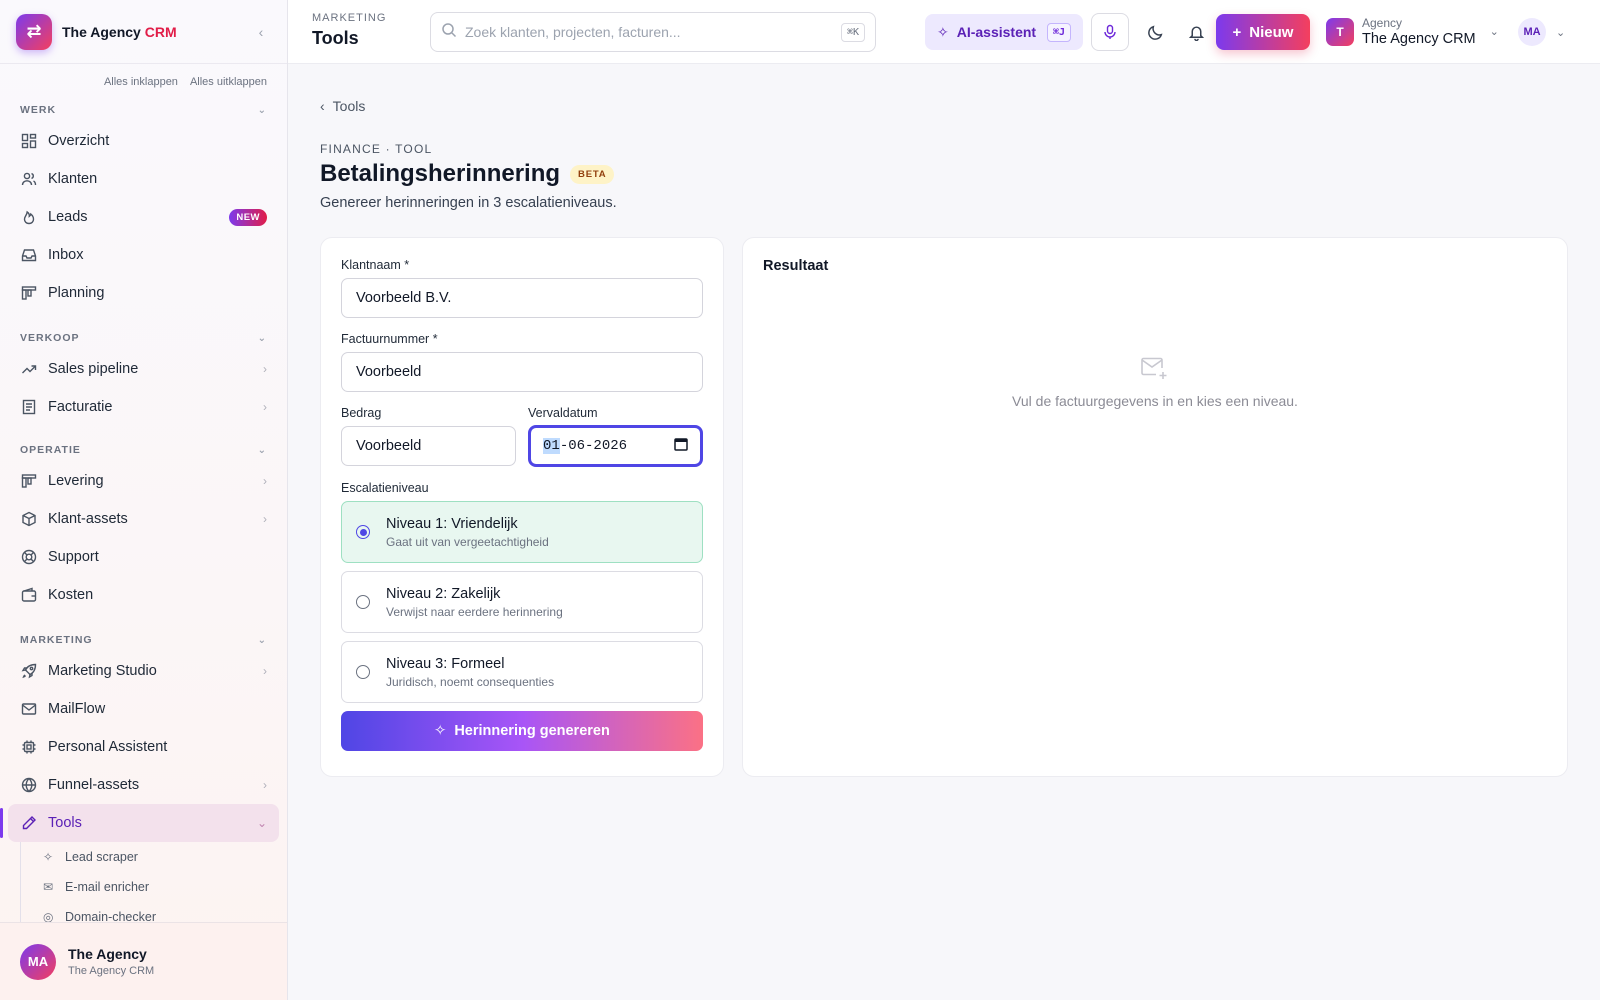 This screenshot has width=1600, height=1000. I want to click on collapse-all-link: Alles inklappen, so click(141, 84).